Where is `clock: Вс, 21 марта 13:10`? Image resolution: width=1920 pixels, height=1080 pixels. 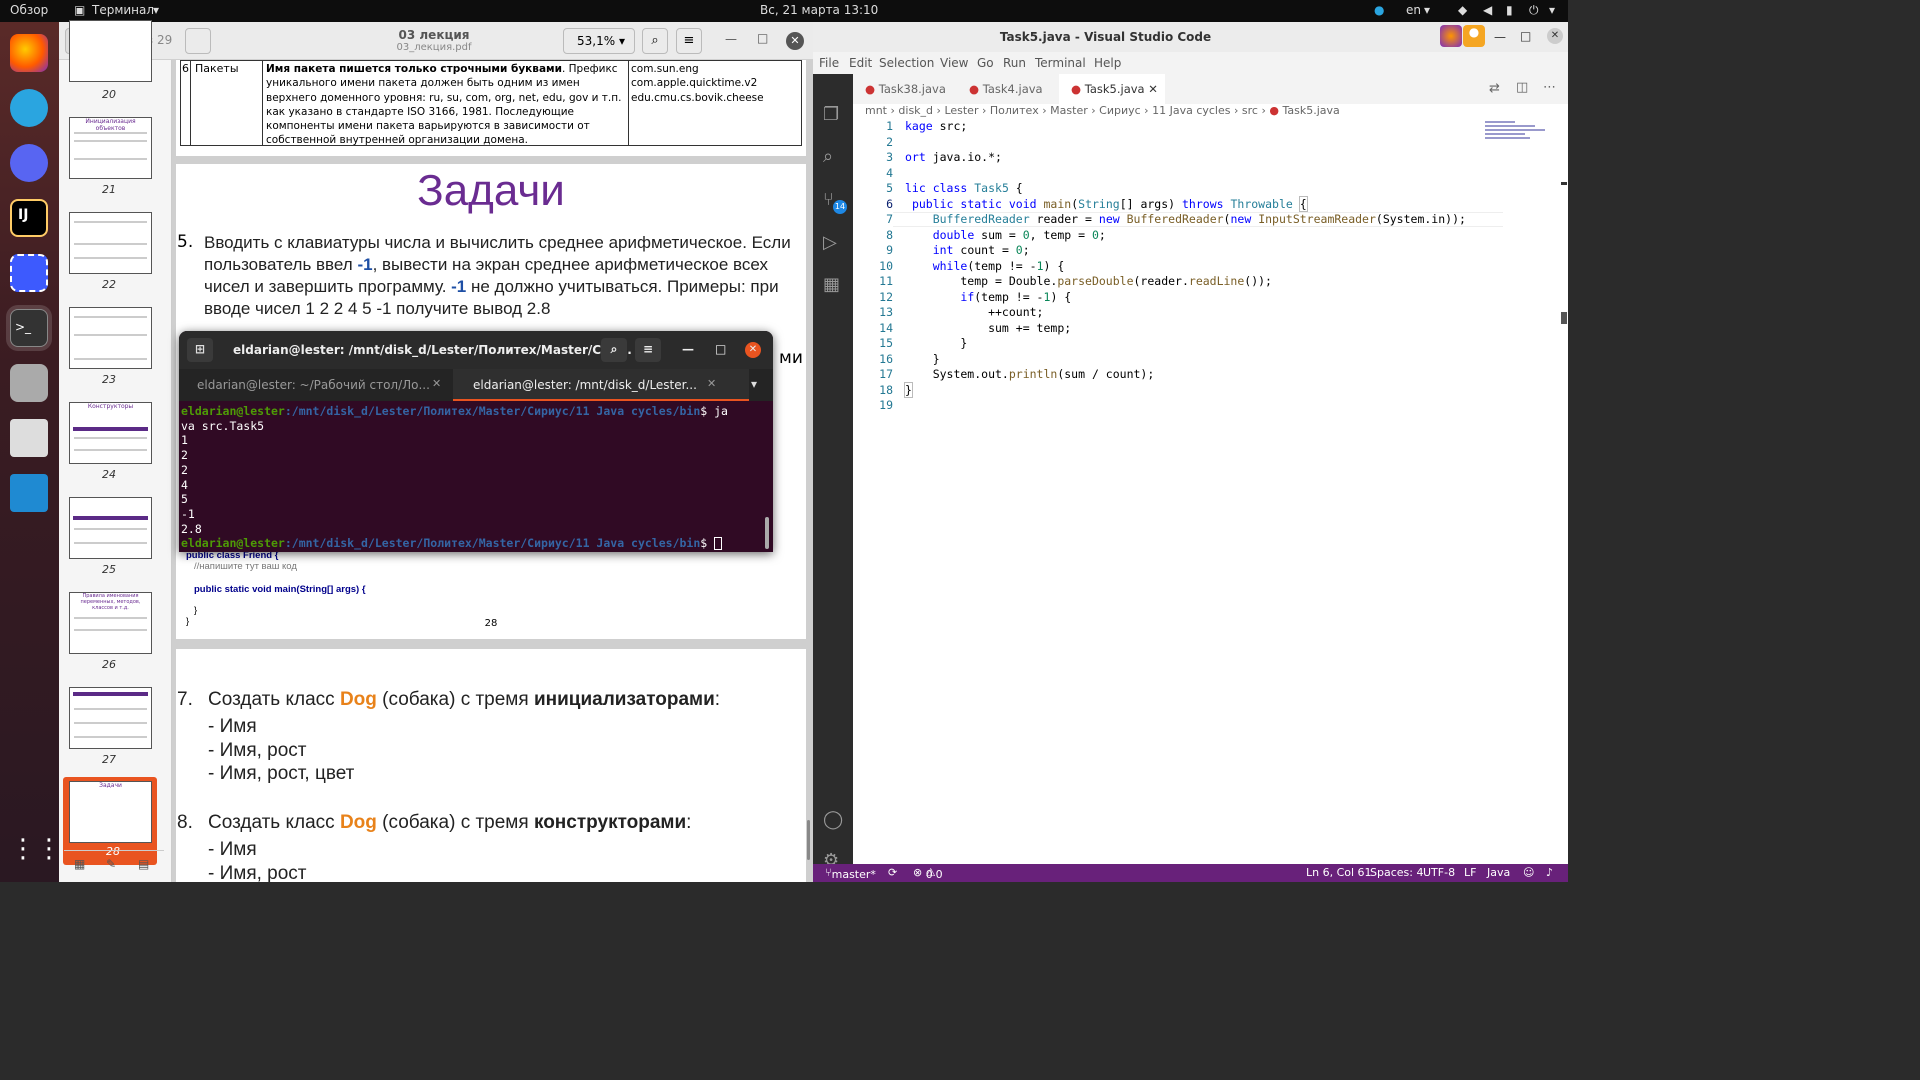 clock: Вс, 21 марта 13:10 is located at coordinates (819, 10).